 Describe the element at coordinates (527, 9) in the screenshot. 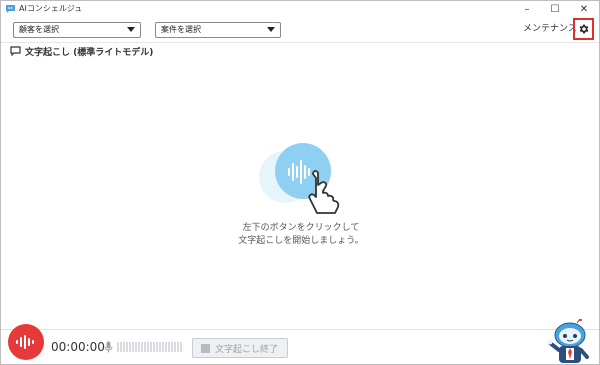

I see `minimize-button: –` at that location.